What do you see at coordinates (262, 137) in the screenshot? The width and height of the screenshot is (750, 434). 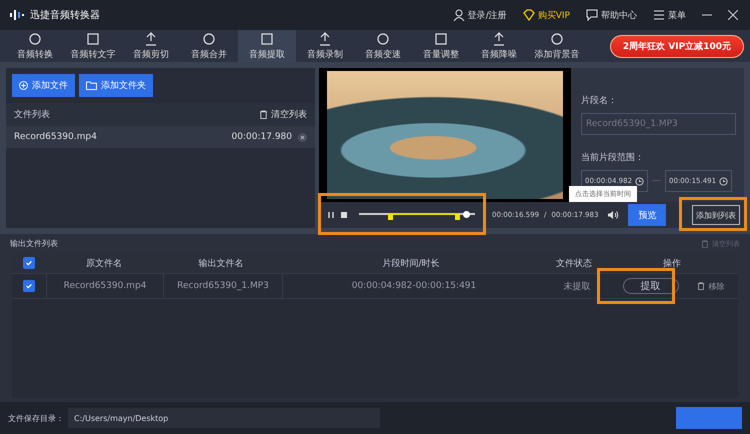 I see `file-duration: 00:00:17.980` at bounding box center [262, 137].